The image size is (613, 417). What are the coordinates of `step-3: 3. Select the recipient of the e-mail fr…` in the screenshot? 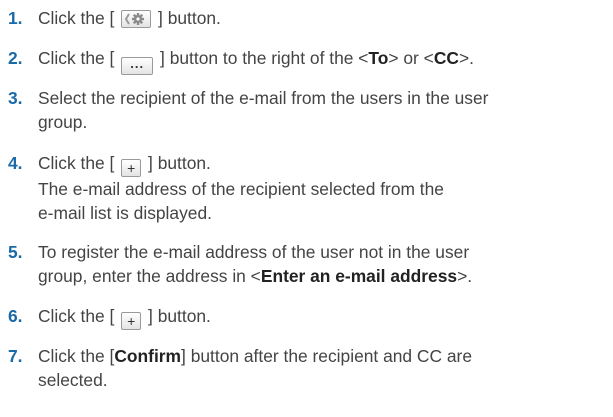 It's located at (308, 110).